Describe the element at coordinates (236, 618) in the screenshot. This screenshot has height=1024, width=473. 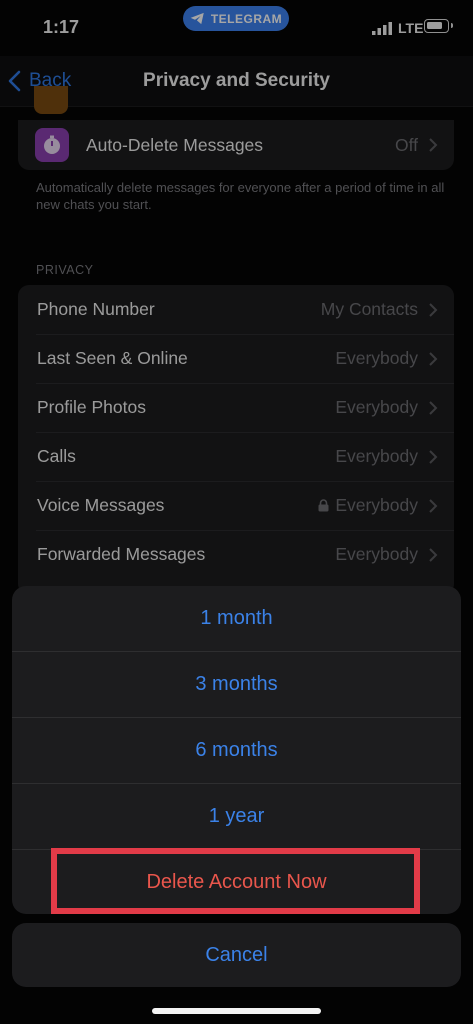
I see `option-1-month: 1 month` at that location.